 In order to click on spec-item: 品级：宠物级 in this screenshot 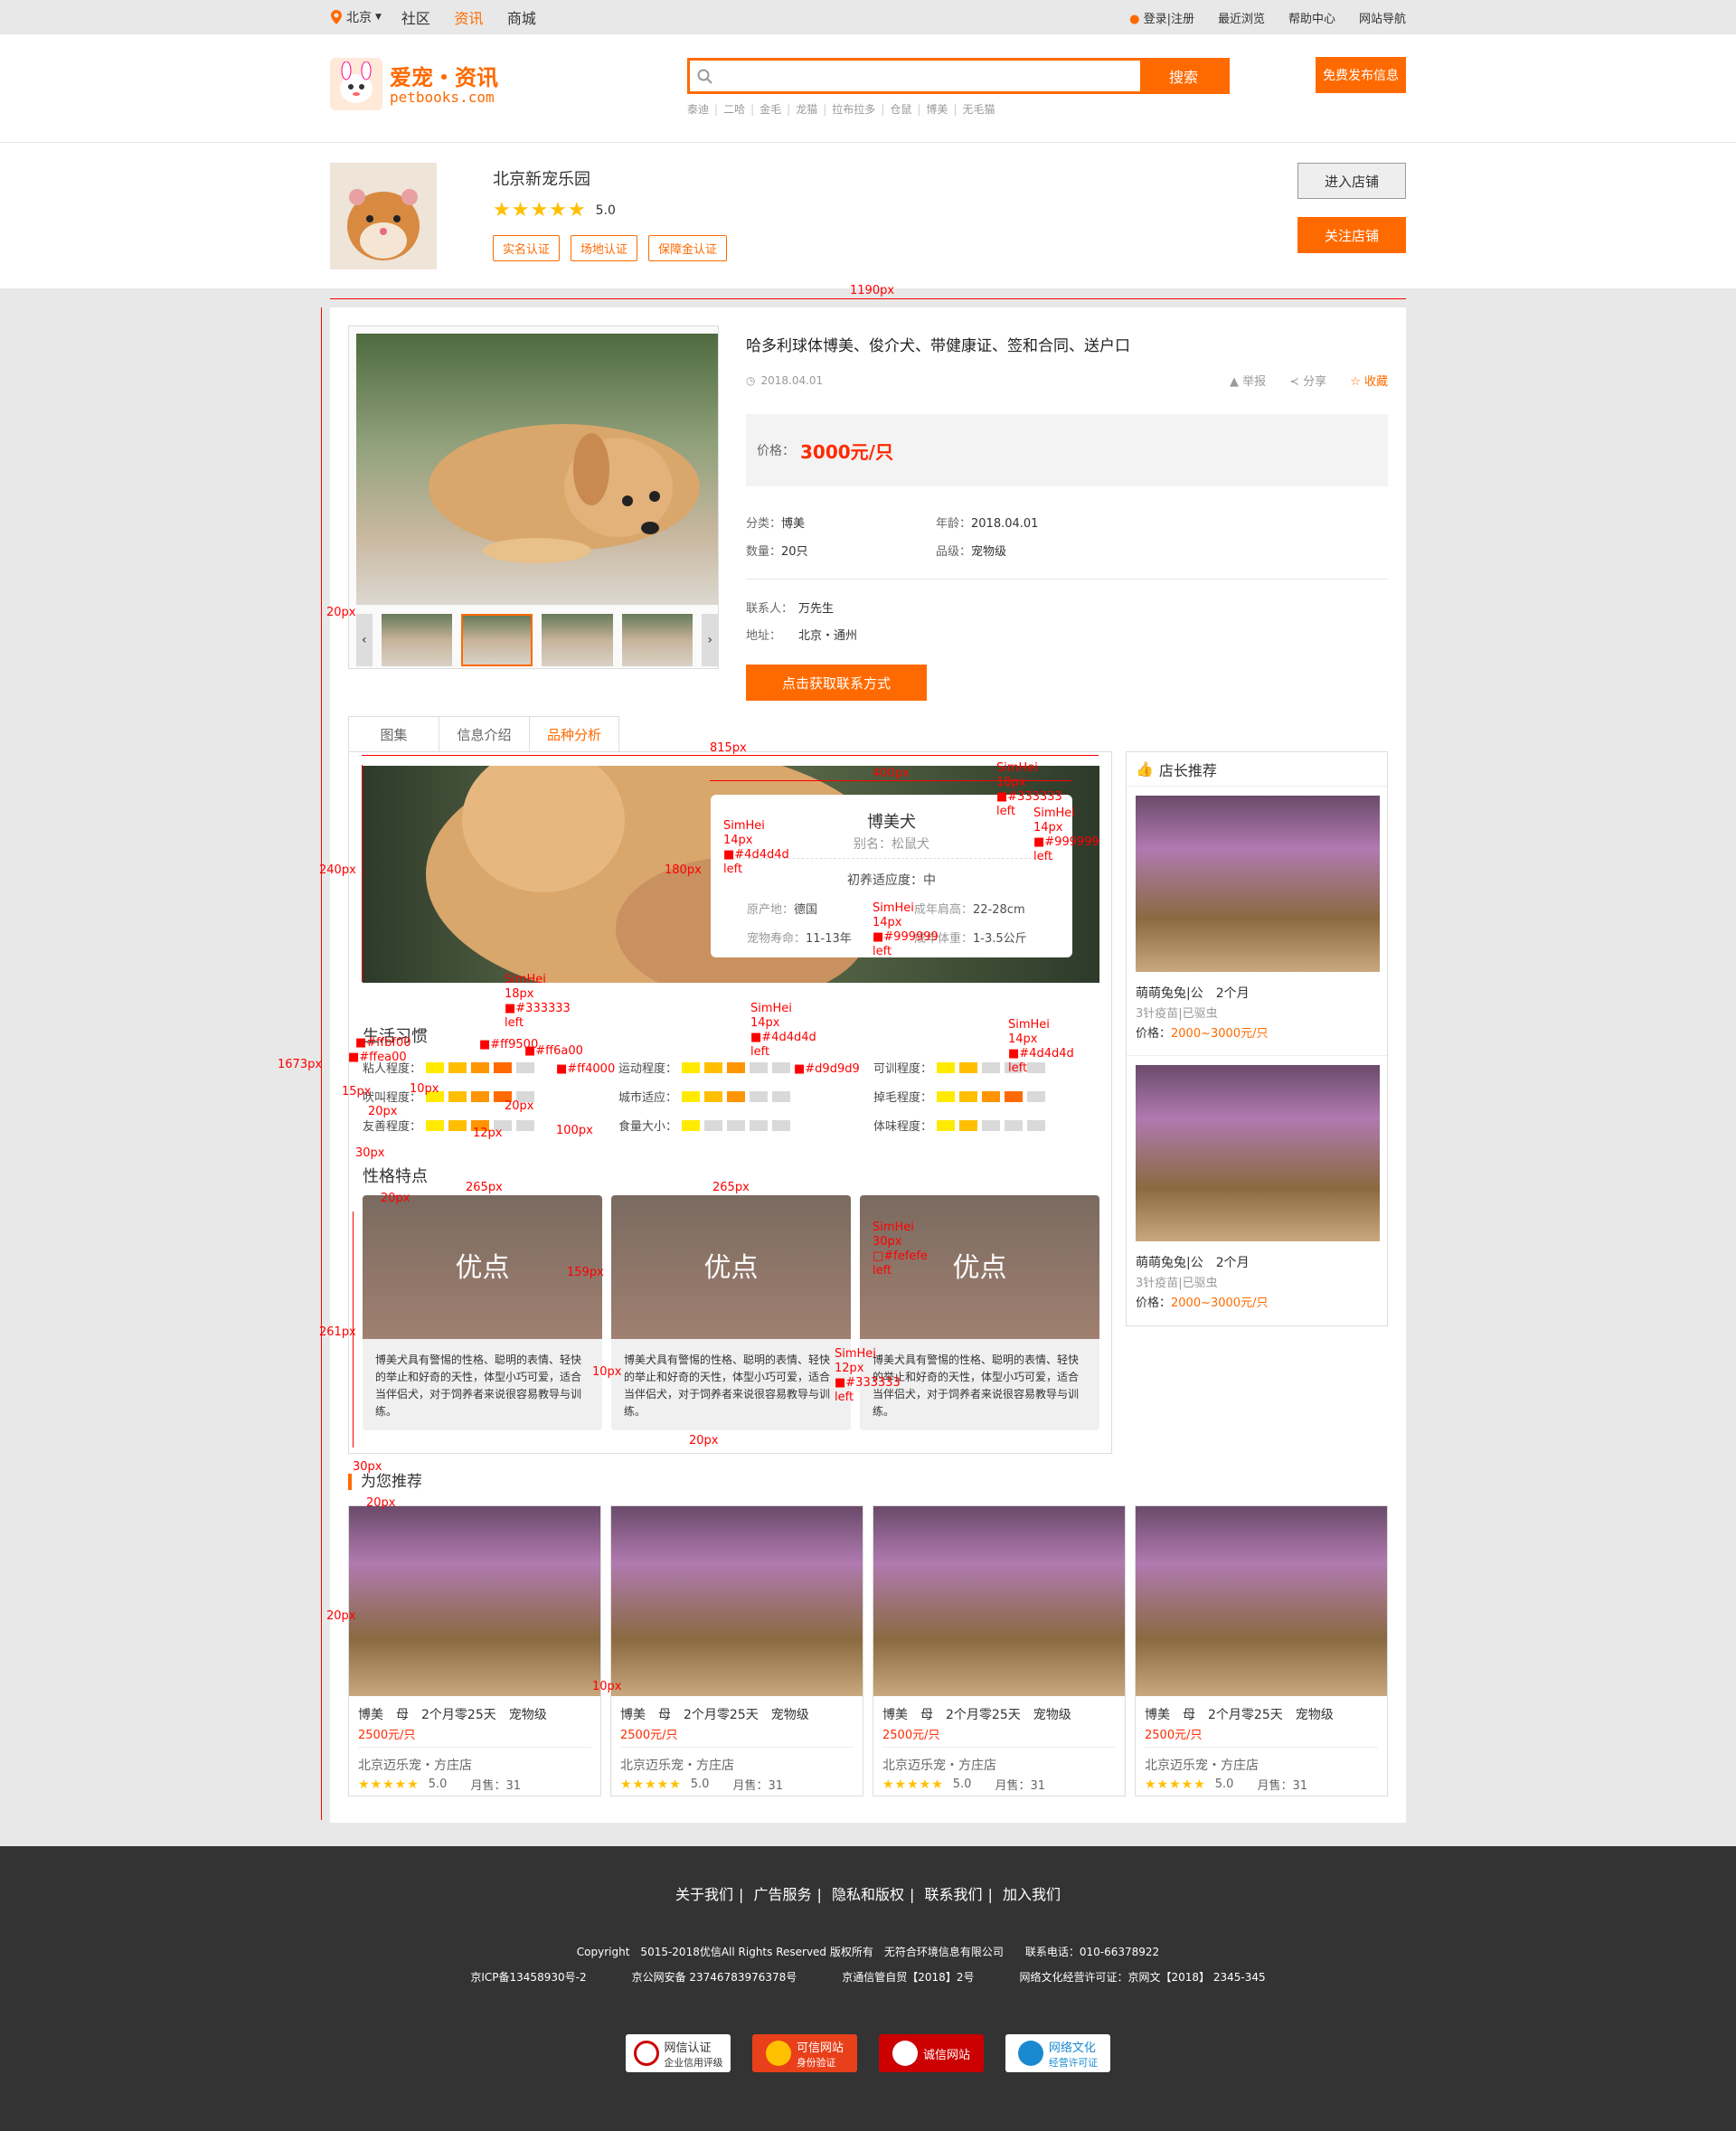, I will do `click(1031, 550)`.